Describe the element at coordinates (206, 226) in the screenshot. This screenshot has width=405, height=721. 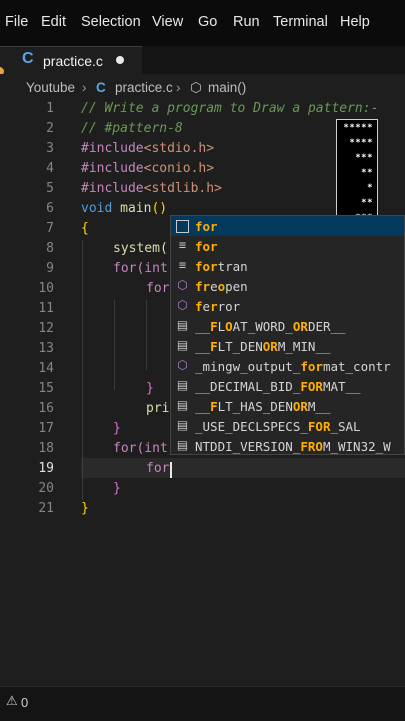
I see `suggestion-label: for` at that location.